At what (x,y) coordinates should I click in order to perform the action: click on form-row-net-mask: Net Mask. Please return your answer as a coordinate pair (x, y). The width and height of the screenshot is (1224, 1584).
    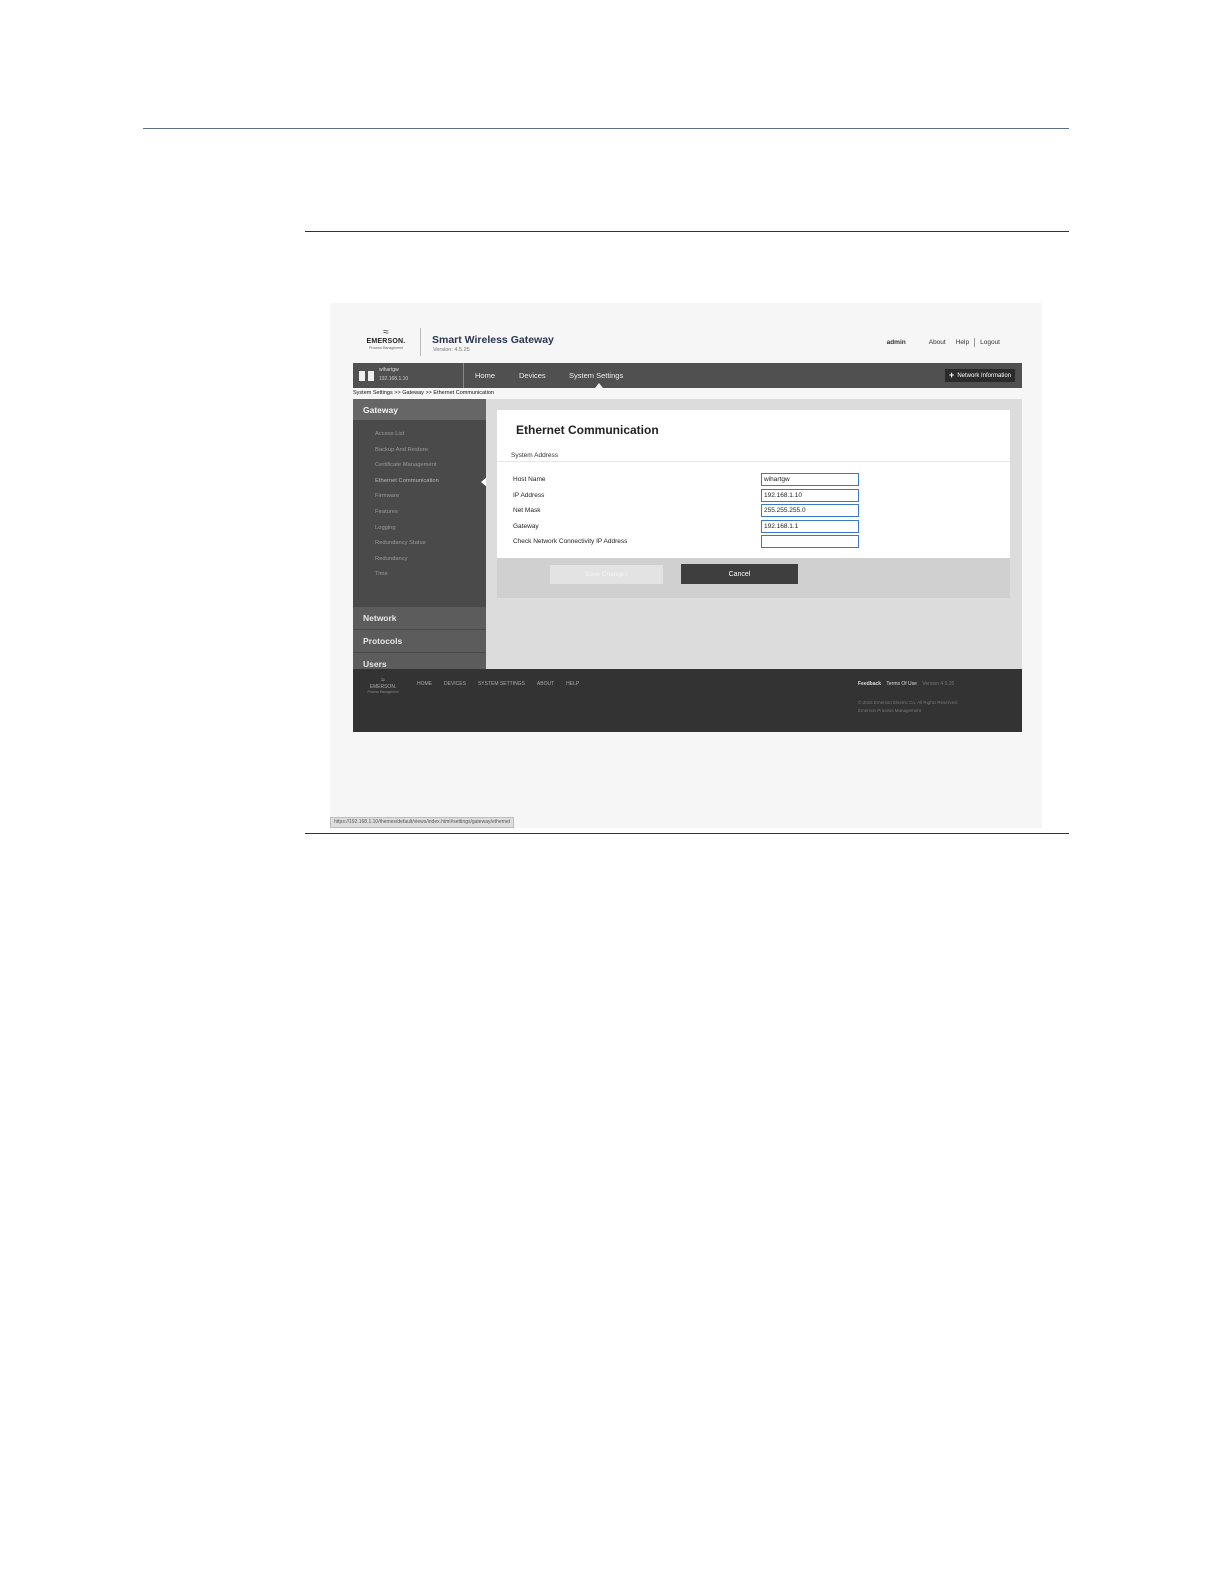
    Looking at the image, I should click on (753, 512).